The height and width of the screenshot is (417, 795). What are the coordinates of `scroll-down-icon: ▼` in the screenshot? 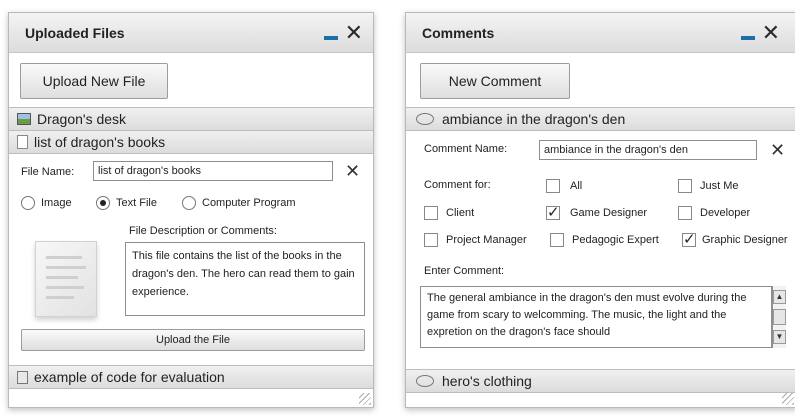 It's located at (779, 337).